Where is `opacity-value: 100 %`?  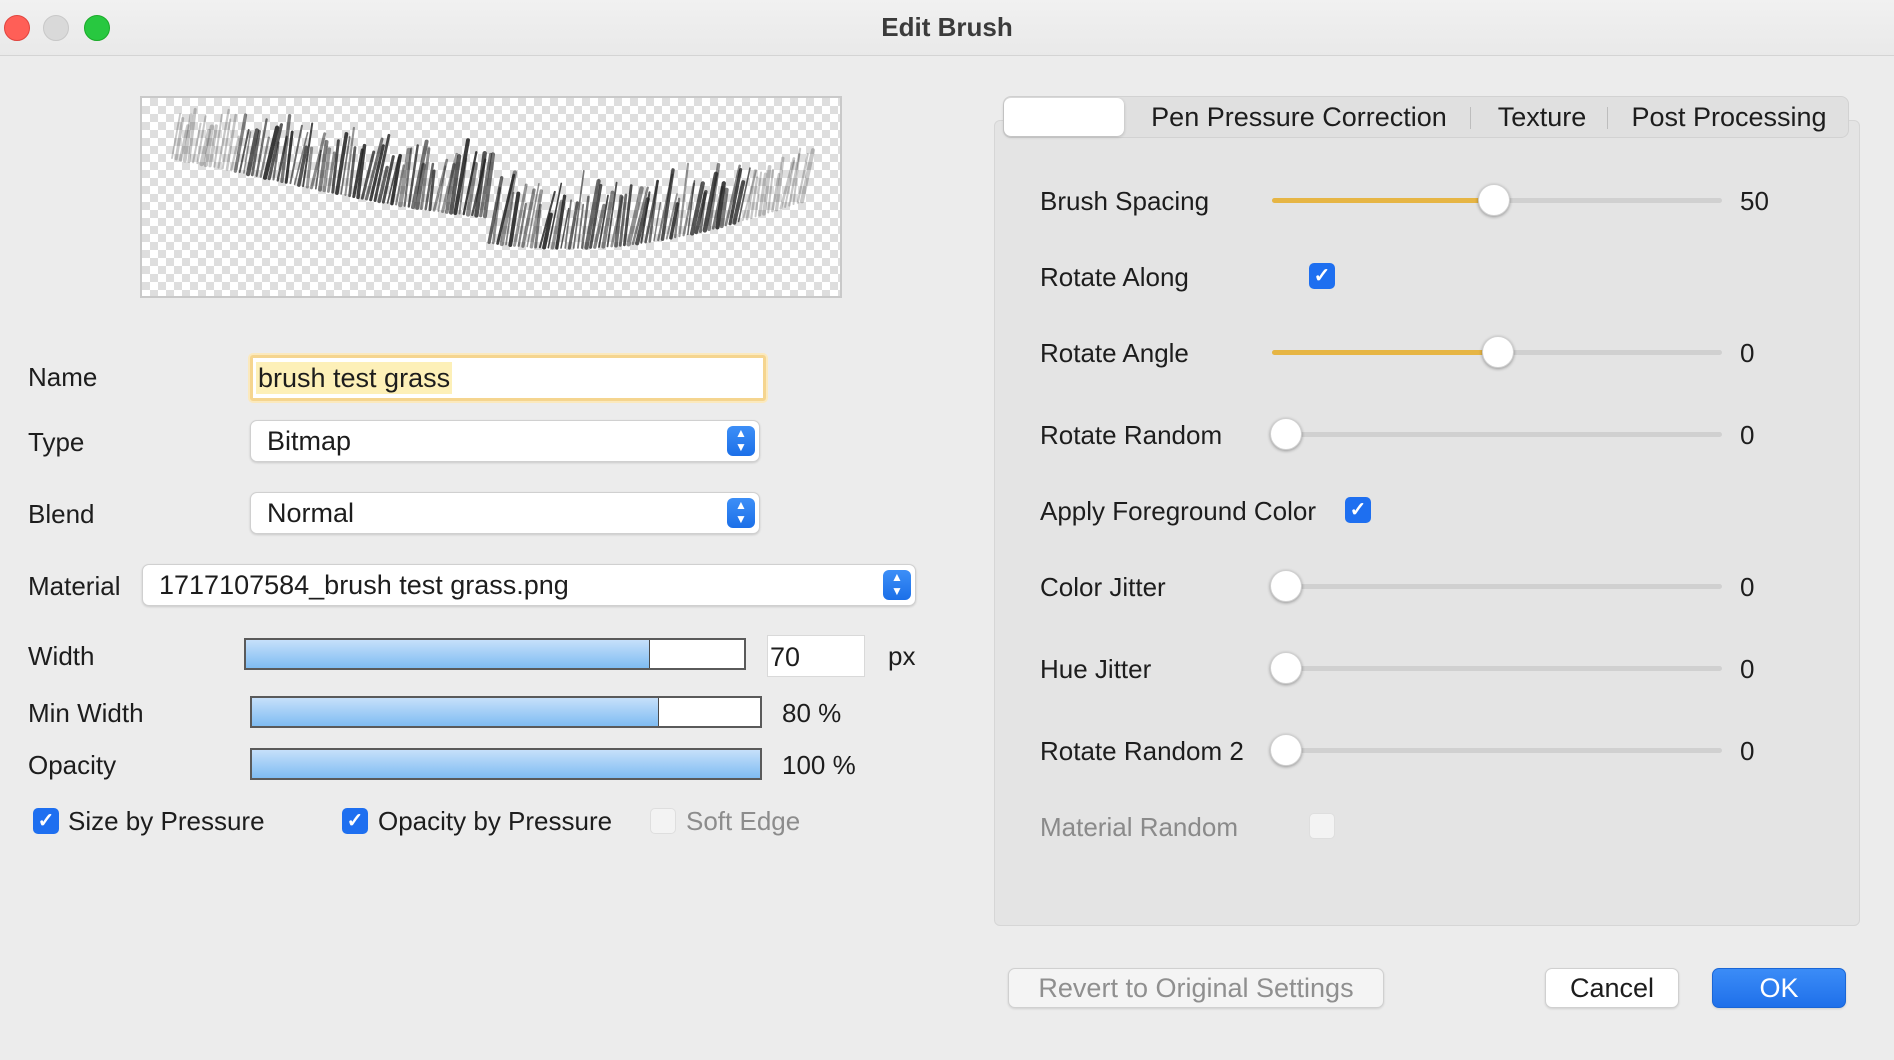 opacity-value: 100 % is located at coordinates (819, 765).